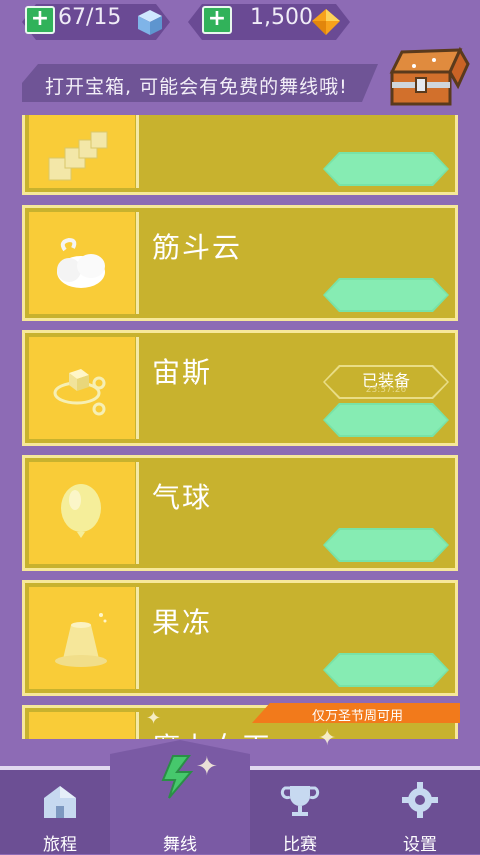 The image size is (480, 855). Describe the element at coordinates (212, 732) in the screenshot. I see `item-name: 魔力女巫` at that location.